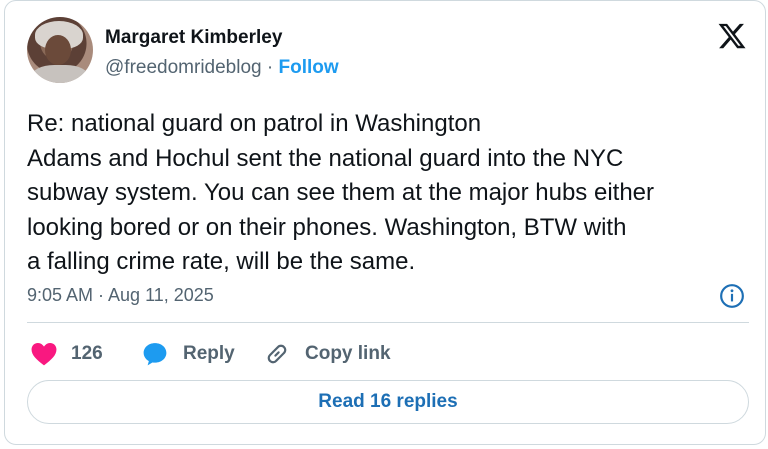 The width and height of the screenshot is (768, 449). Describe the element at coordinates (44, 354) in the screenshot. I see `heart-icon` at that location.